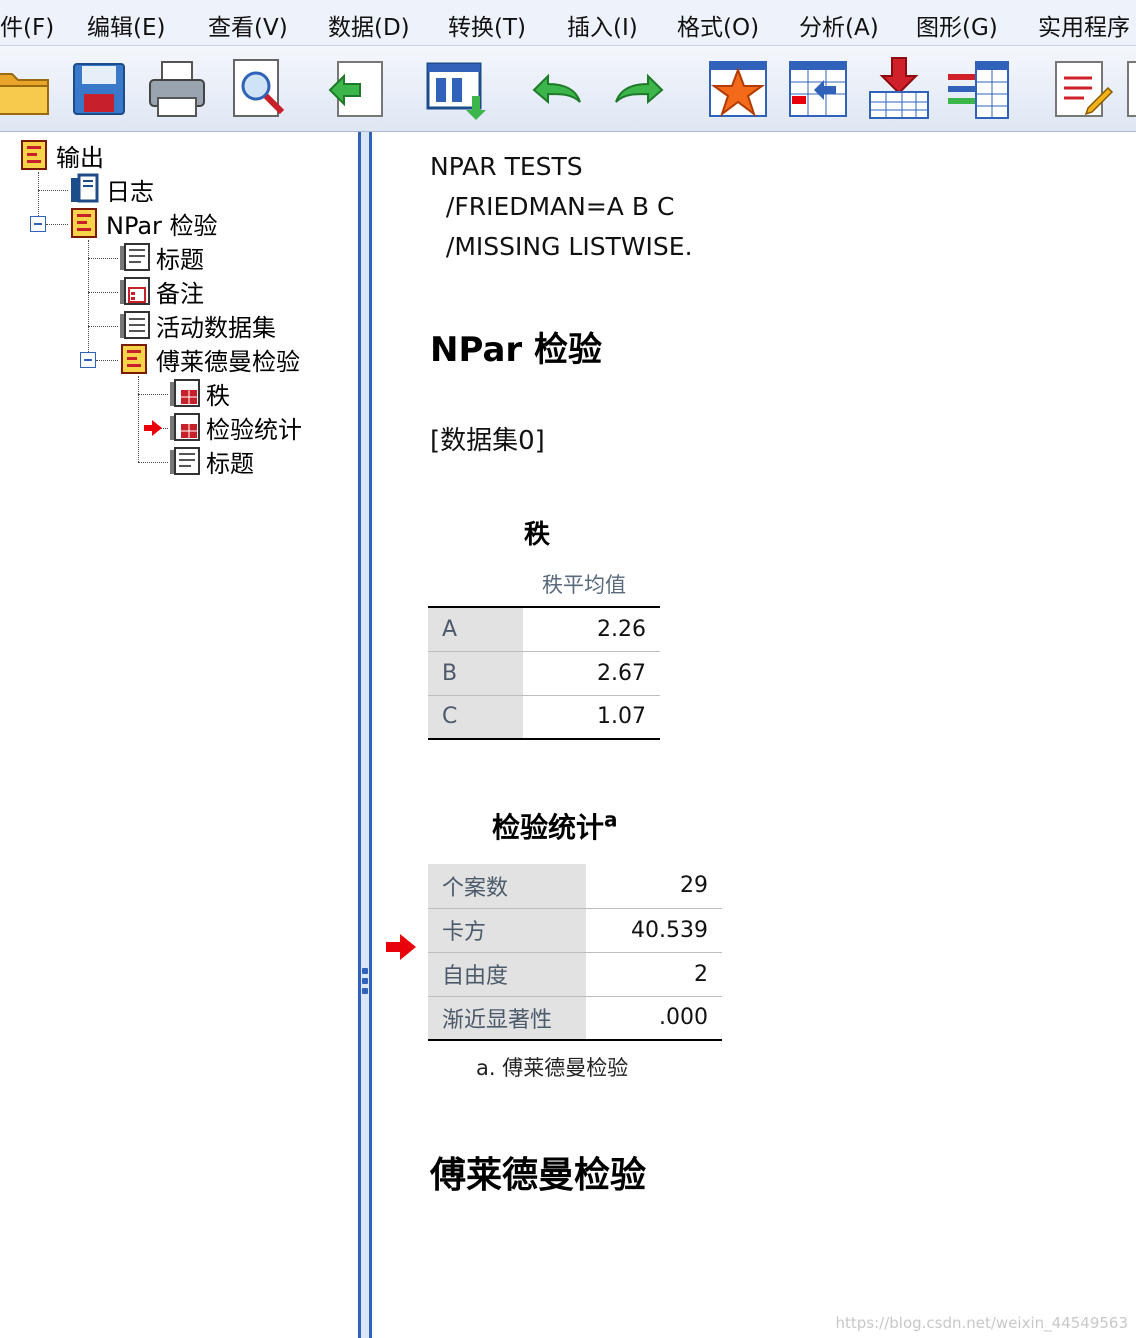 The height and width of the screenshot is (1338, 1136). I want to click on cell-value: 2.26, so click(591, 629).